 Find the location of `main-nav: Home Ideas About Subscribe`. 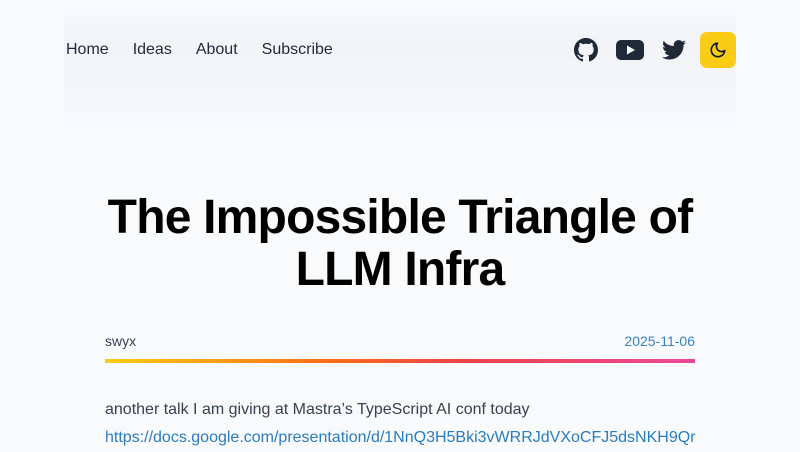

main-nav: Home Ideas About Subscribe is located at coordinates (211, 50).